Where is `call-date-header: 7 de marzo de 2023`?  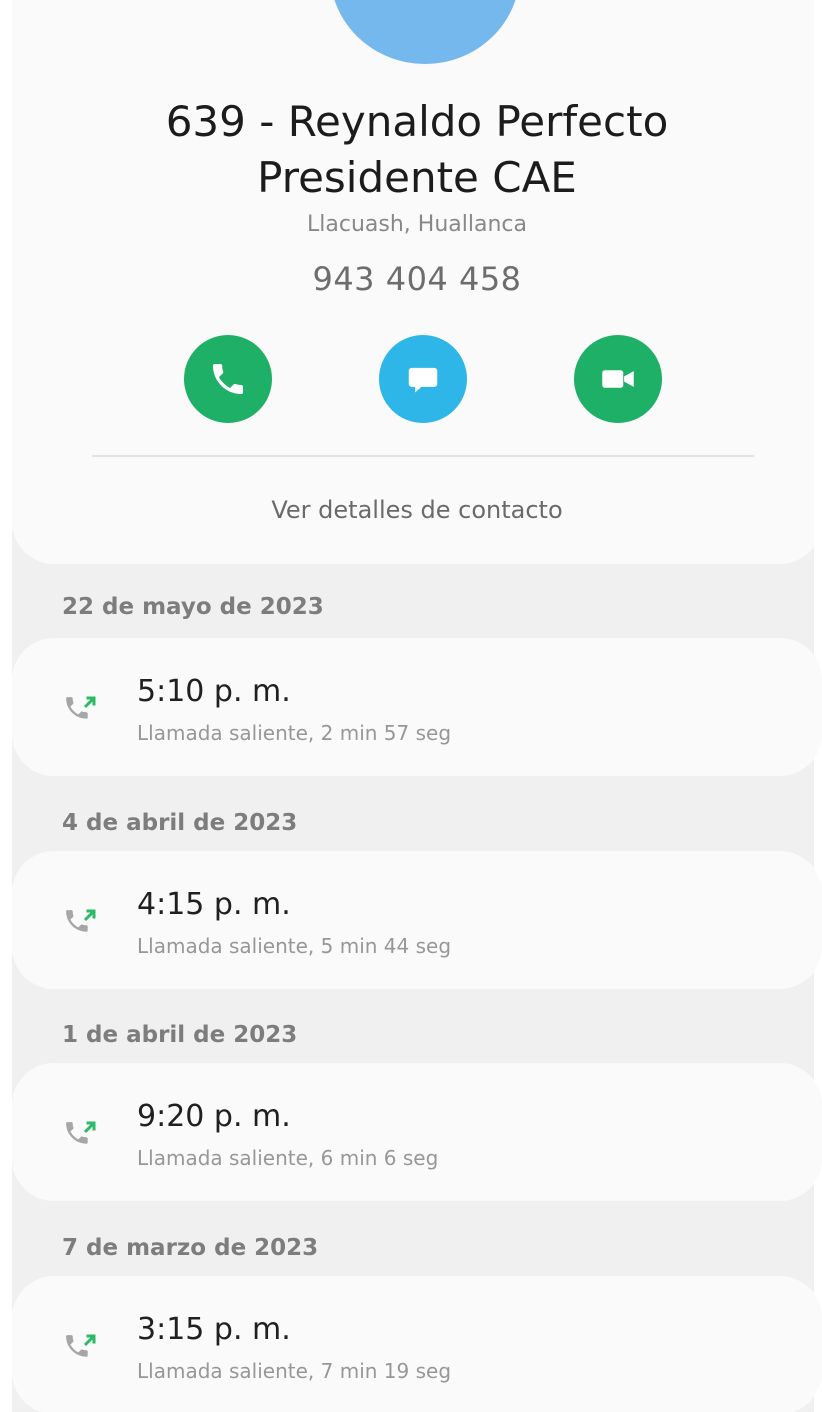 call-date-header: 7 de marzo de 2023 is located at coordinates (190, 1248).